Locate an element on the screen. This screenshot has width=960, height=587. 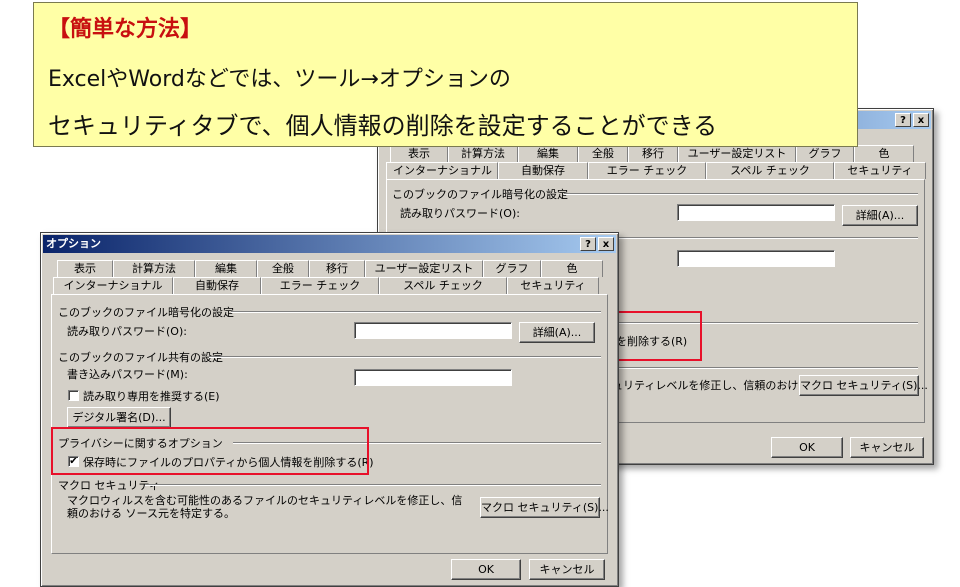
back-highlight-box is located at coordinates (656, 336).